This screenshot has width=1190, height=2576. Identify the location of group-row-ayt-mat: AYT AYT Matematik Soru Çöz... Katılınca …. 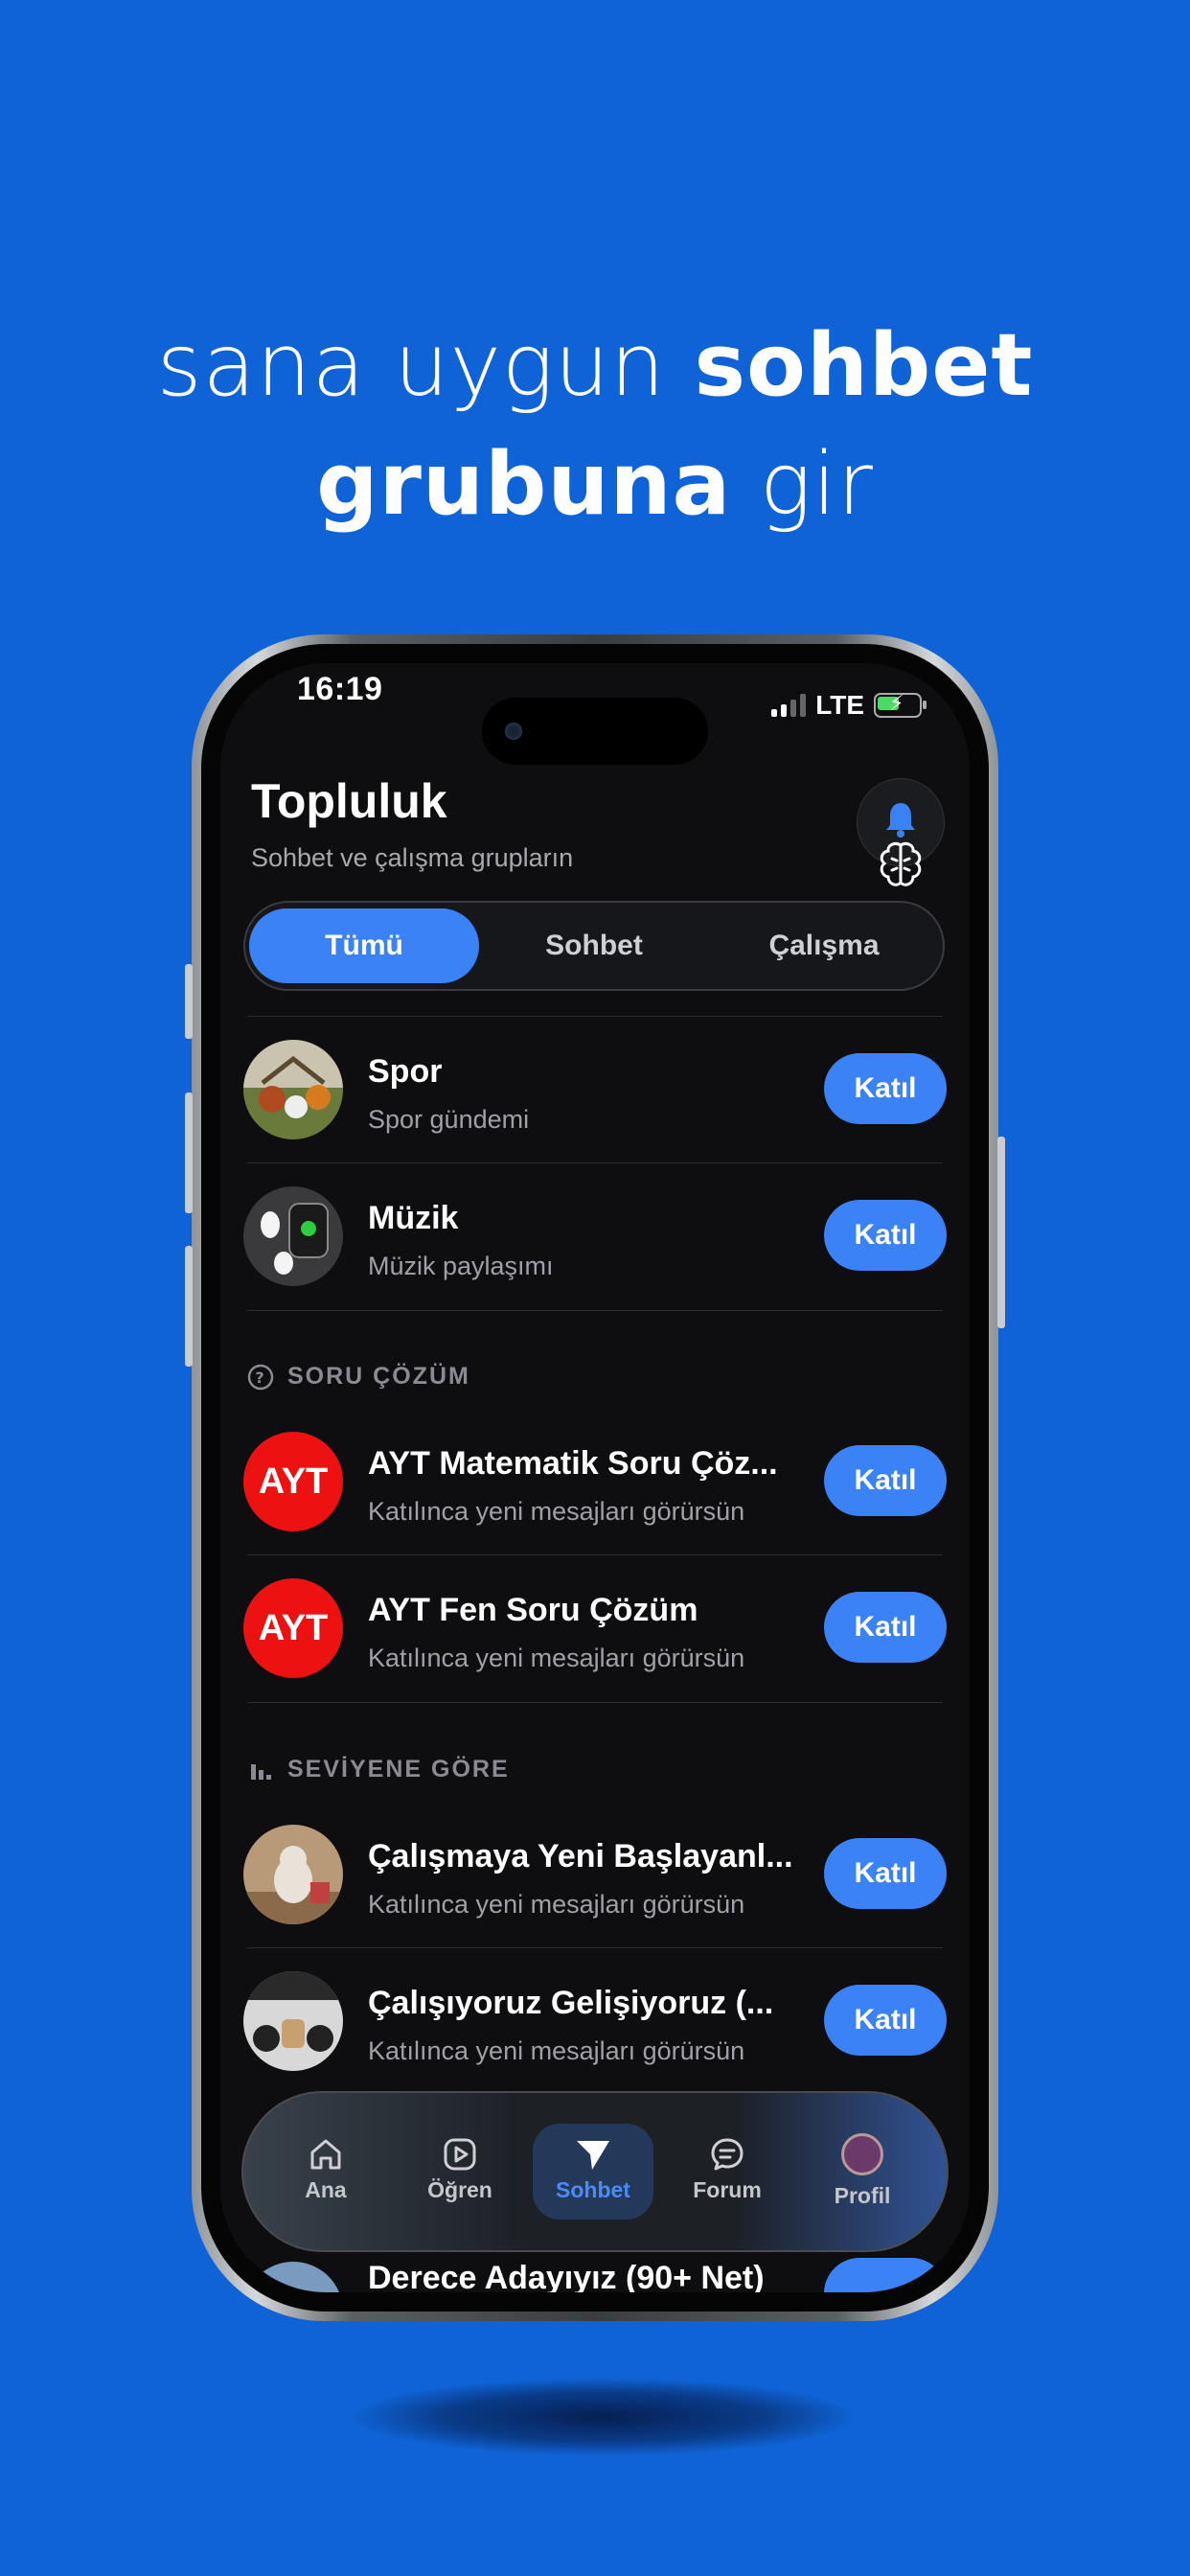
(595, 1481).